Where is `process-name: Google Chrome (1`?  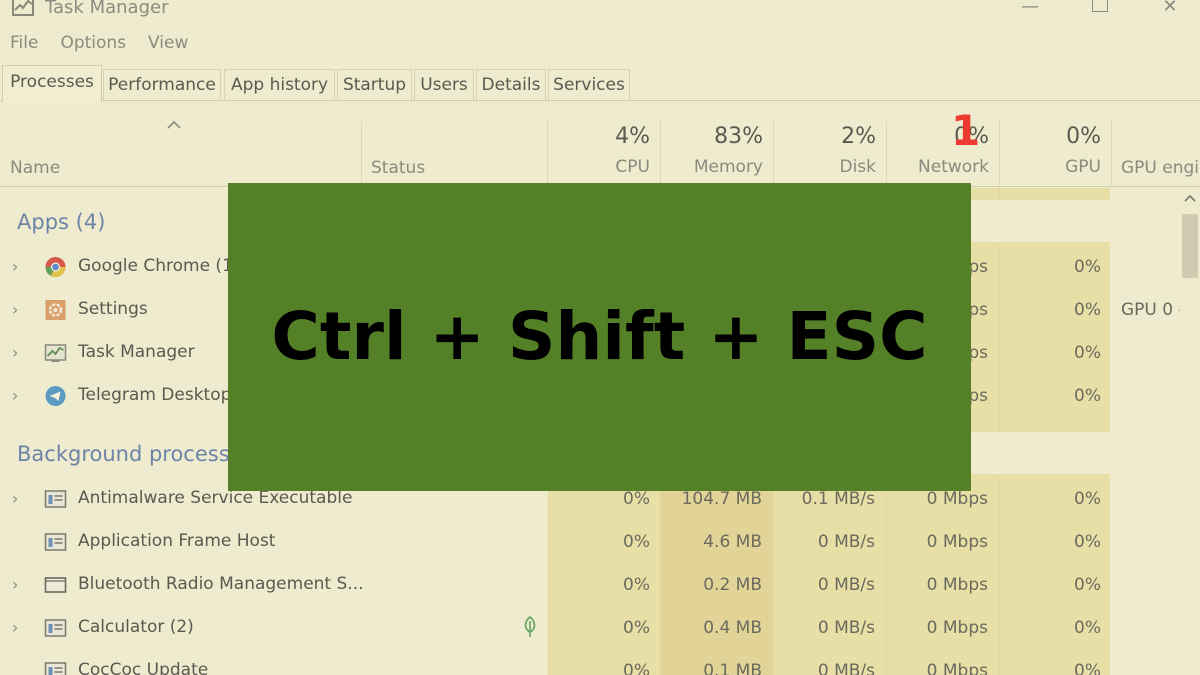
process-name: Google Chrome (1 is located at coordinates (155, 266).